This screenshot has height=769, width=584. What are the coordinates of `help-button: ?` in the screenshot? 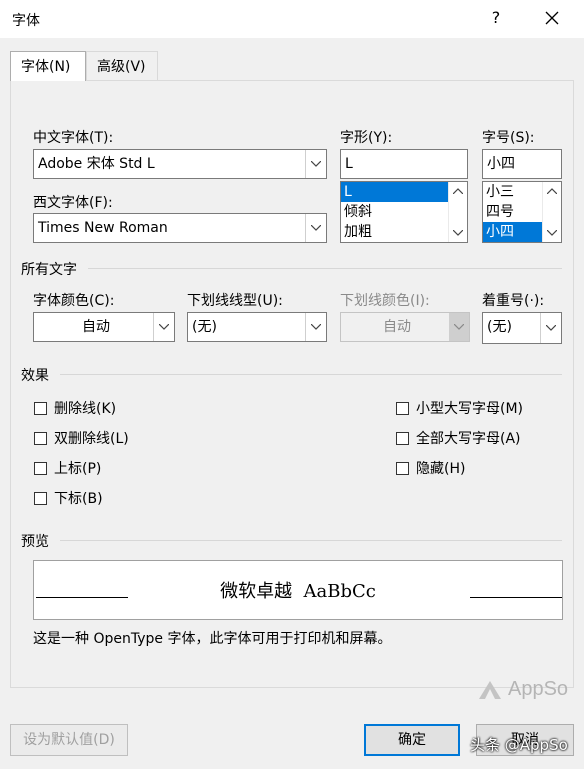 It's located at (496, 18).